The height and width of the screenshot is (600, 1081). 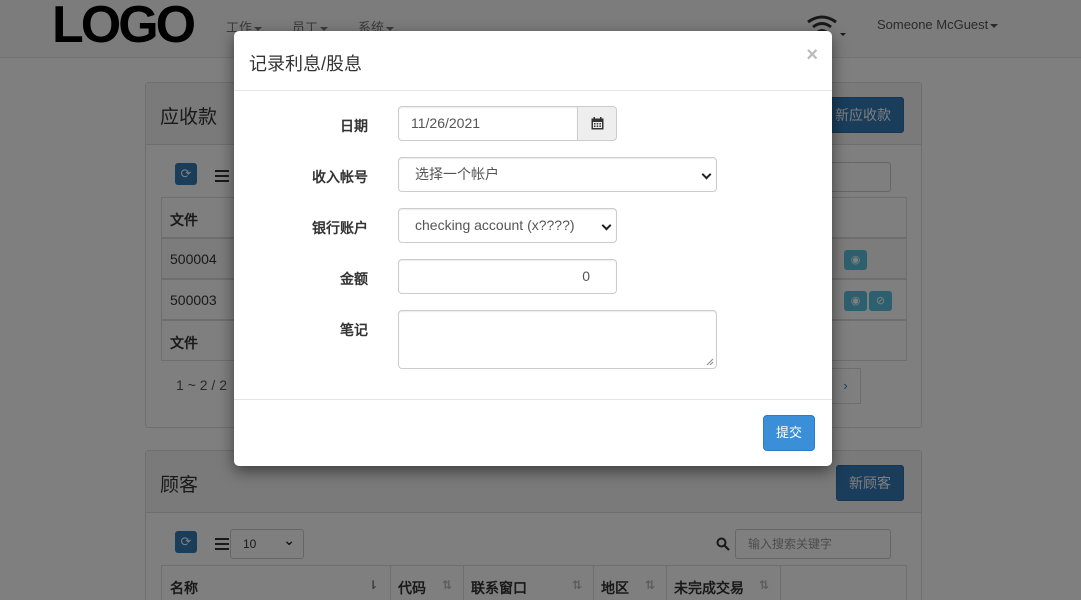 What do you see at coordinates (533, 61) in the screenshot?
I see `modal-header: 记录利息/股息 ×` at bounding box center [533, 61].